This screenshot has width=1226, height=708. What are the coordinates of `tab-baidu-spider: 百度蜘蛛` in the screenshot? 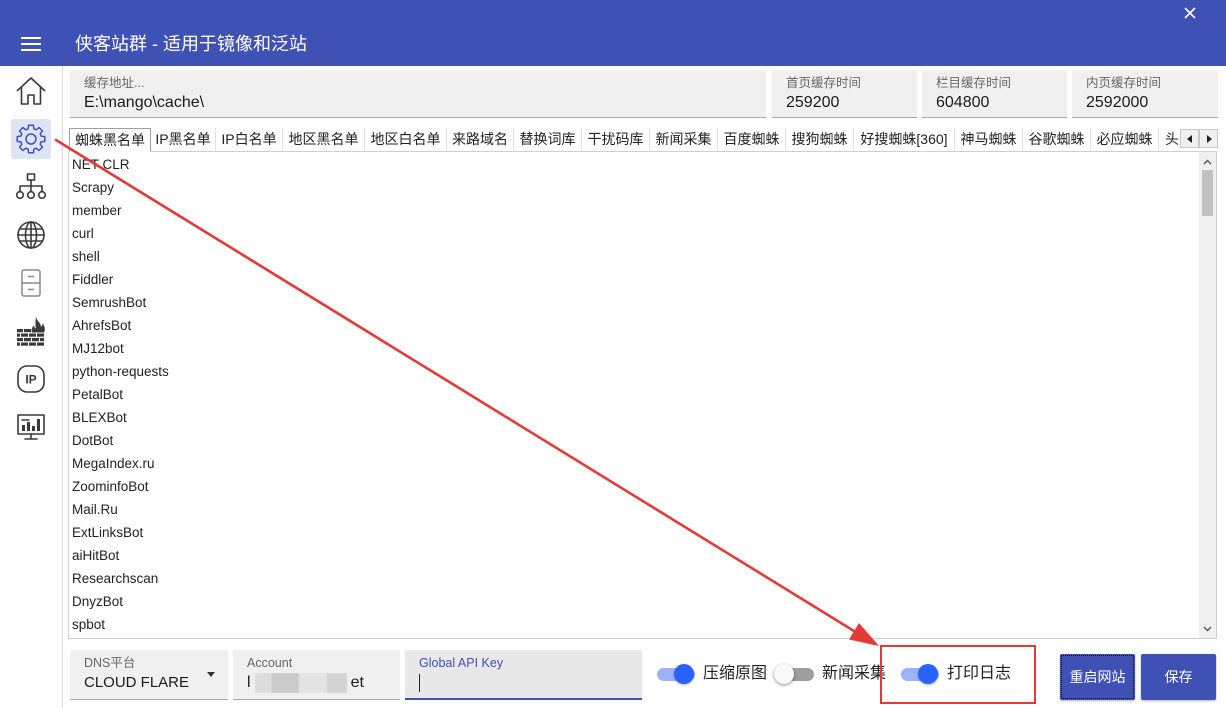 It's located at (752, 139).